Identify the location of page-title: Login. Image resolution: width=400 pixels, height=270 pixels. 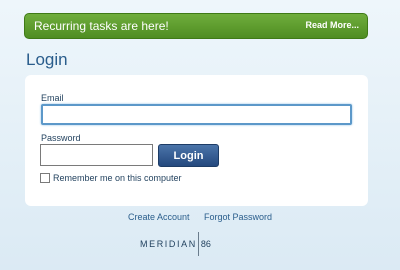
(47, 59).